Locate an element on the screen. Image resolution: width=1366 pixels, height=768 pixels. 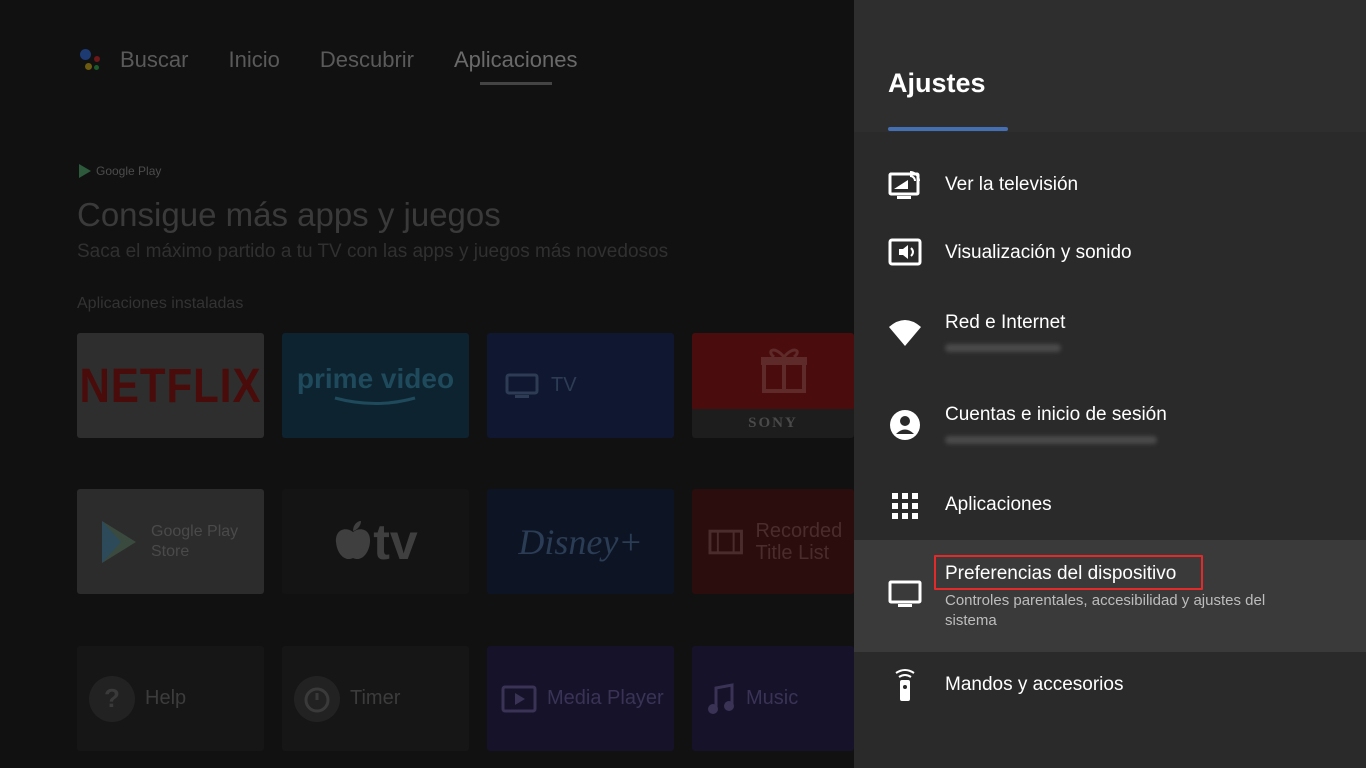
sony-logo: SONY is located at coordinates (773, 423).